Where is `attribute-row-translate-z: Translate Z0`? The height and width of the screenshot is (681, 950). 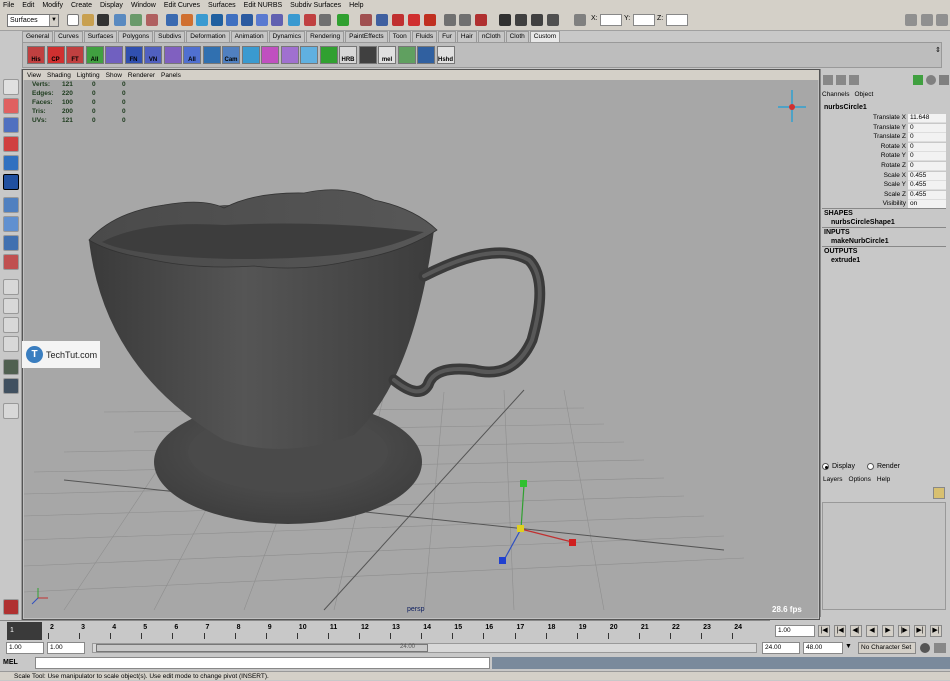
attribute-row-translate-z: Translate Z0 is located at coordinates (884, 138).